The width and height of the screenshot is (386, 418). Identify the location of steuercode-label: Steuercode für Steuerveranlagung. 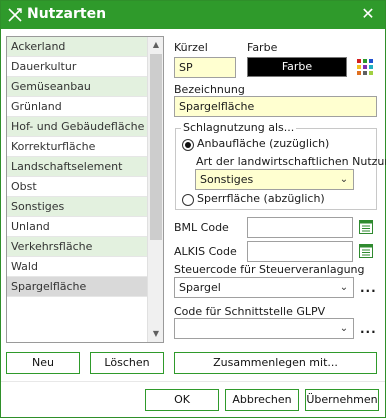
(269, 269).